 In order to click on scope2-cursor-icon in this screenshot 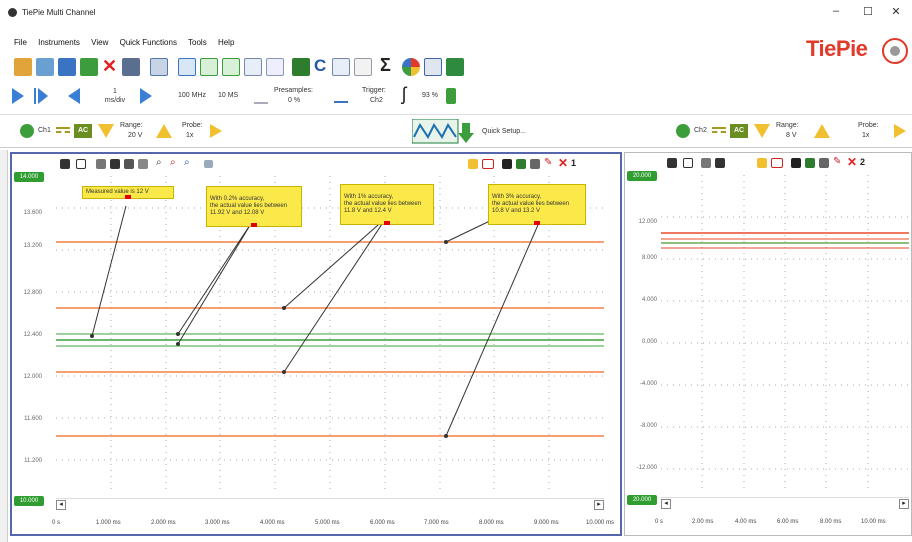, I will do `click(777, 163)`.